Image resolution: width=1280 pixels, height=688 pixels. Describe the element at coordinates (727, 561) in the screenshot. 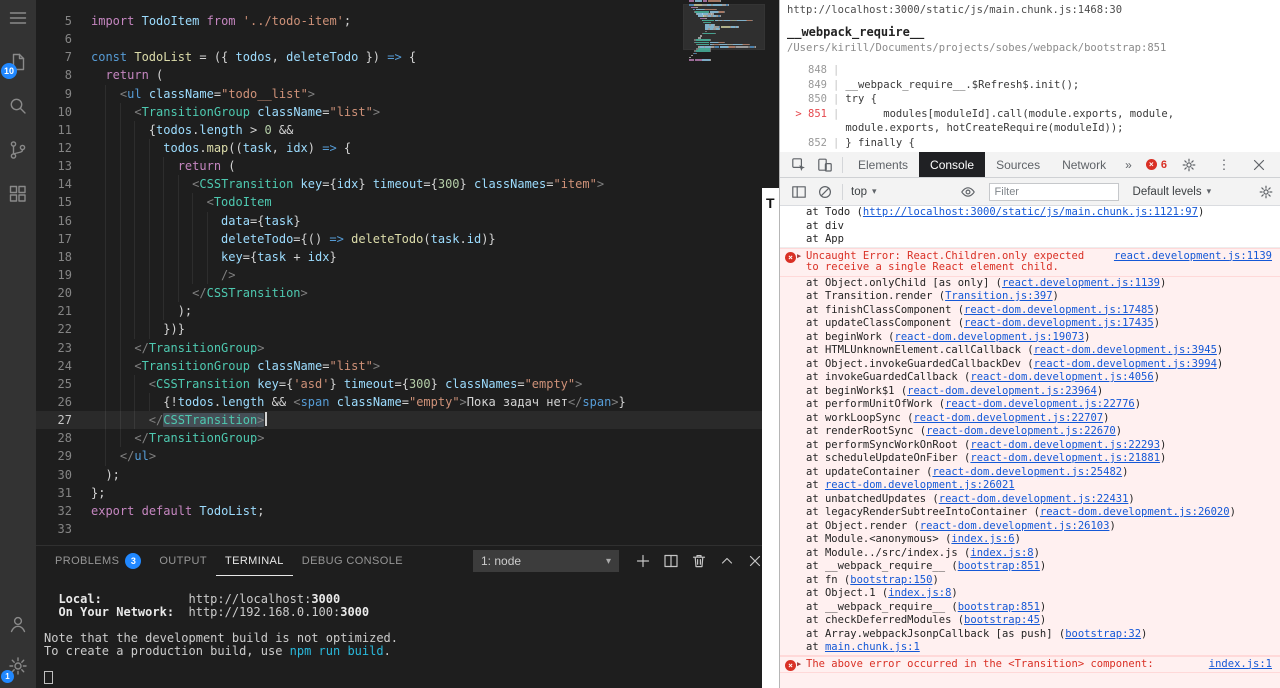

I see `maximize-panel-button` at that location.